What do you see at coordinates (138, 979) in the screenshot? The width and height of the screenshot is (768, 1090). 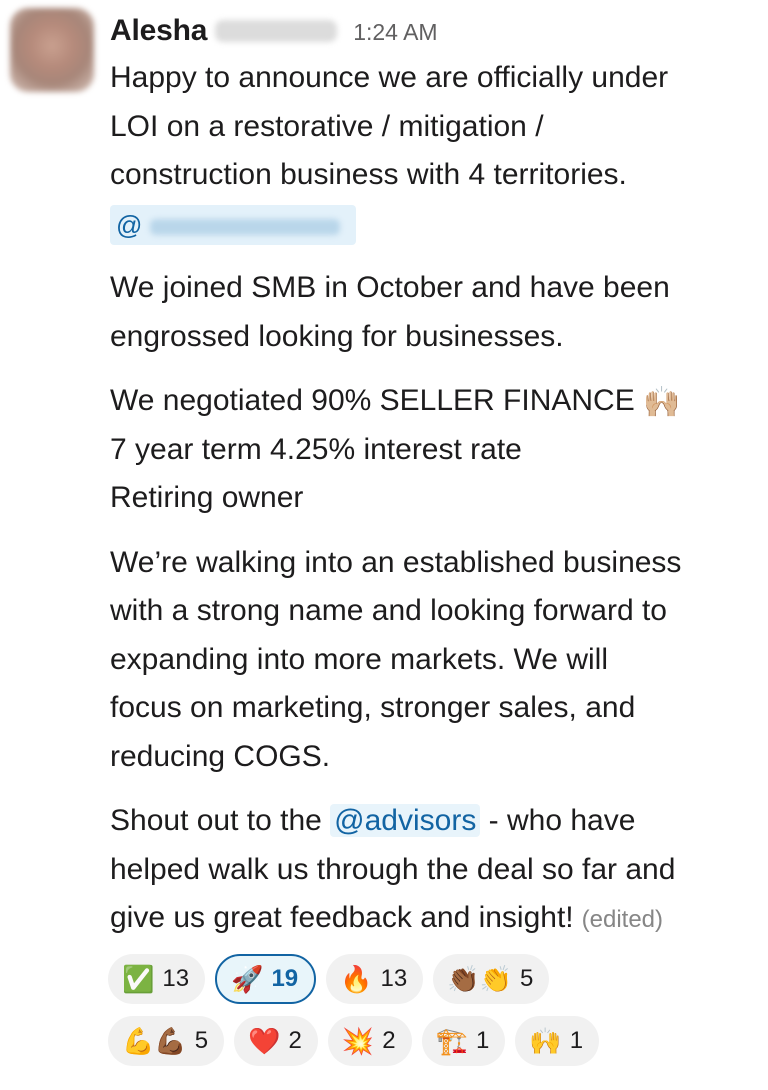 I see `check-mark-icon: ✅` at bounding box center [138, 979].